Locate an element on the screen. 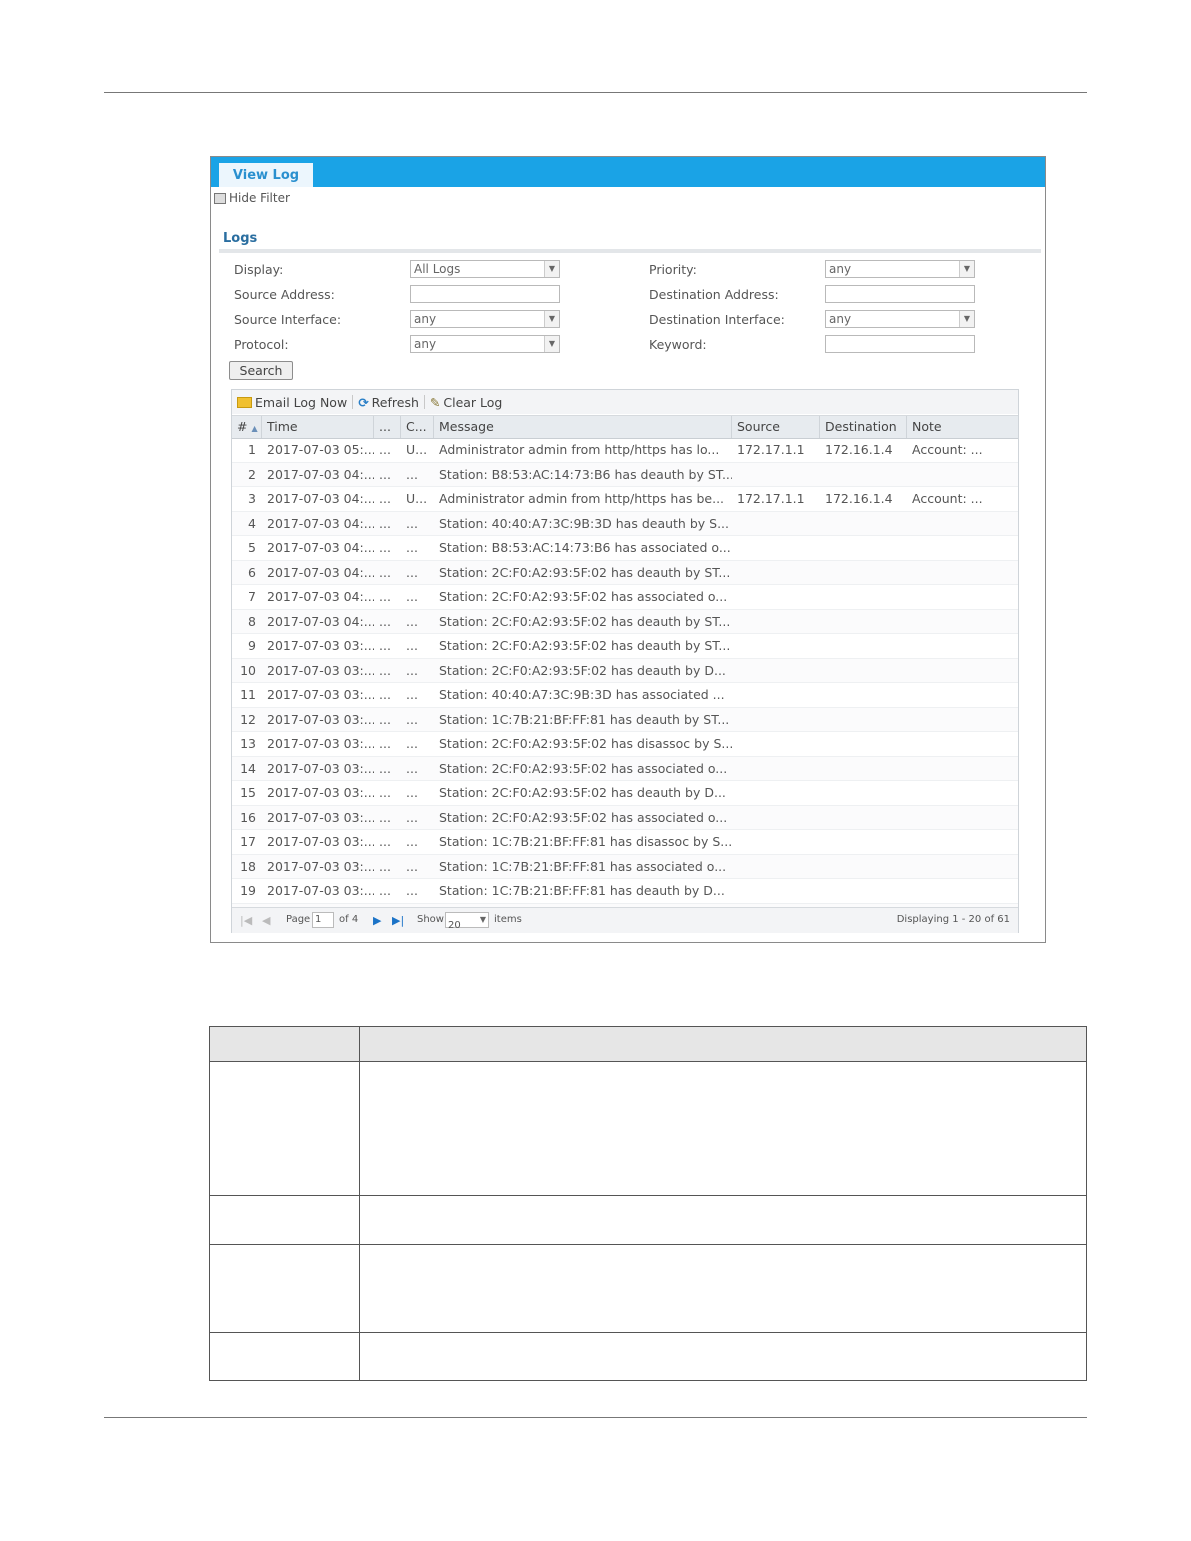  source-interface-select: any ▼ is located at coordinates (485, 319).